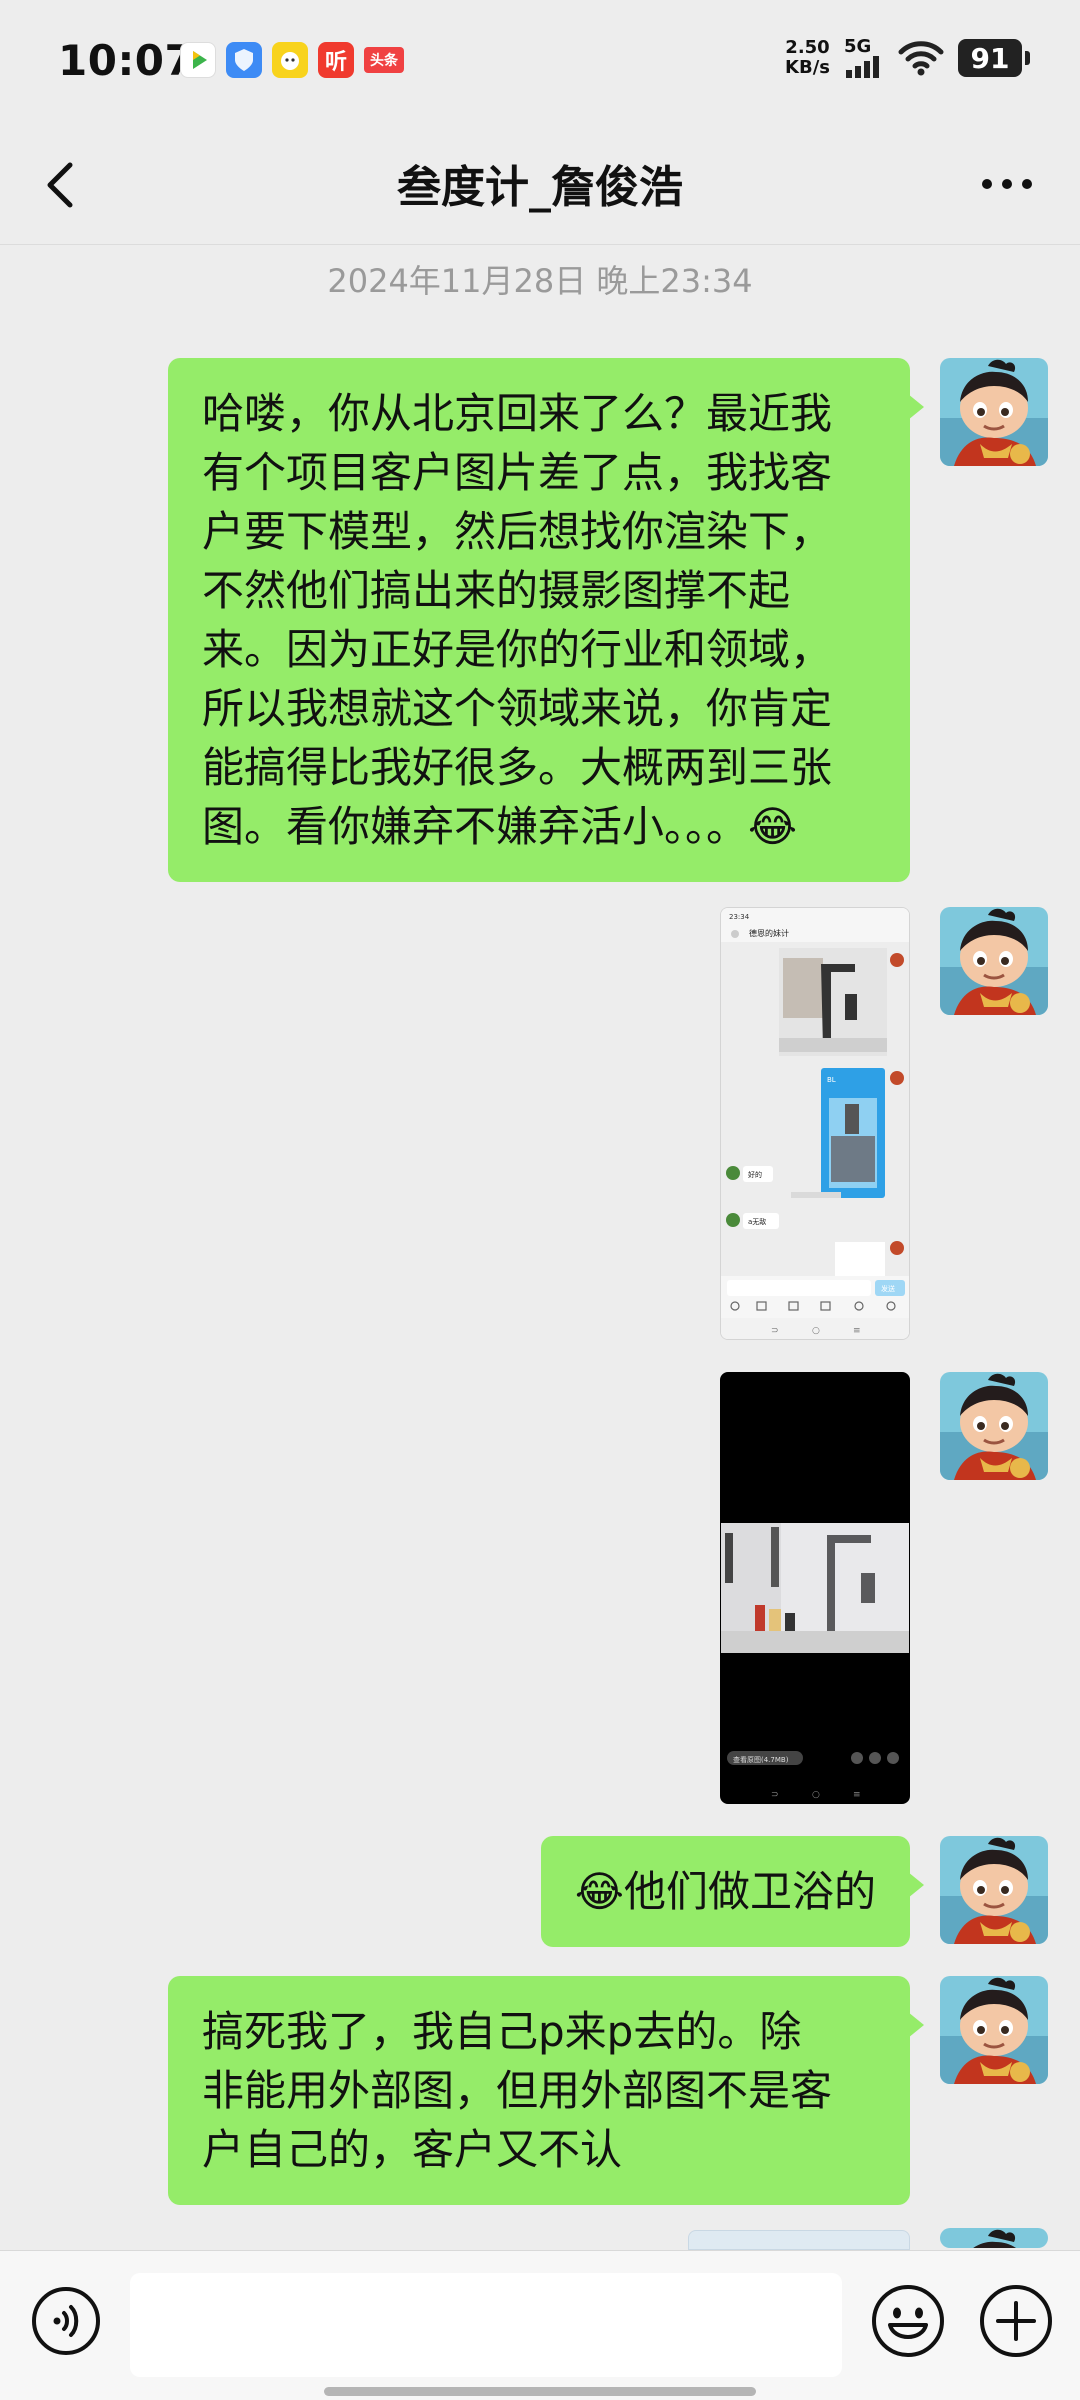 The image size is (1080, 2400). What do you see at coordinates (799, 2240) in the screenshot?
I see `partial-image-message` at bounding box center [799, 2240].